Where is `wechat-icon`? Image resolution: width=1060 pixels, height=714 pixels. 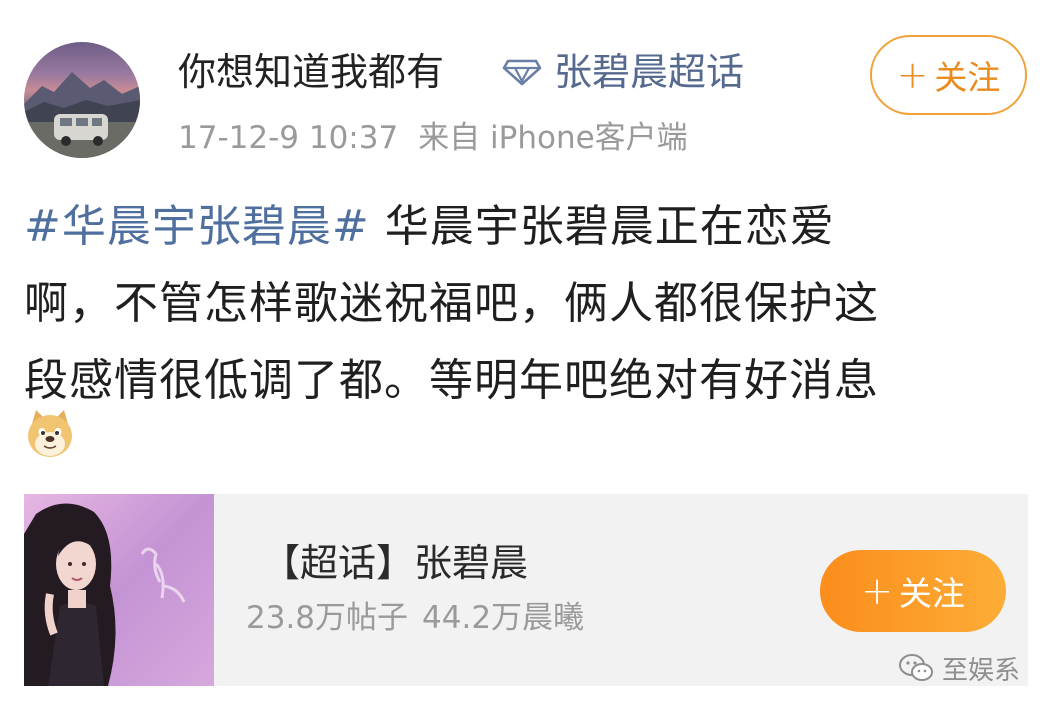
wechat-icon is located at coordinates (916, 667).